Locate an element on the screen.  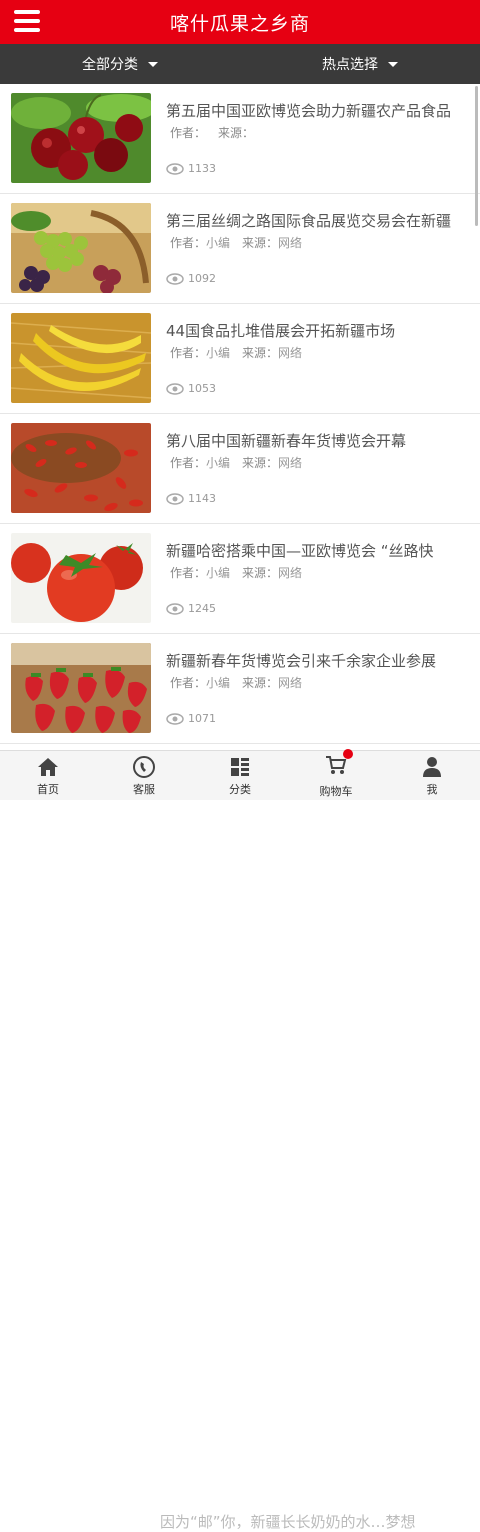
tab-service: 客服 is located at coordinates (144, 775).